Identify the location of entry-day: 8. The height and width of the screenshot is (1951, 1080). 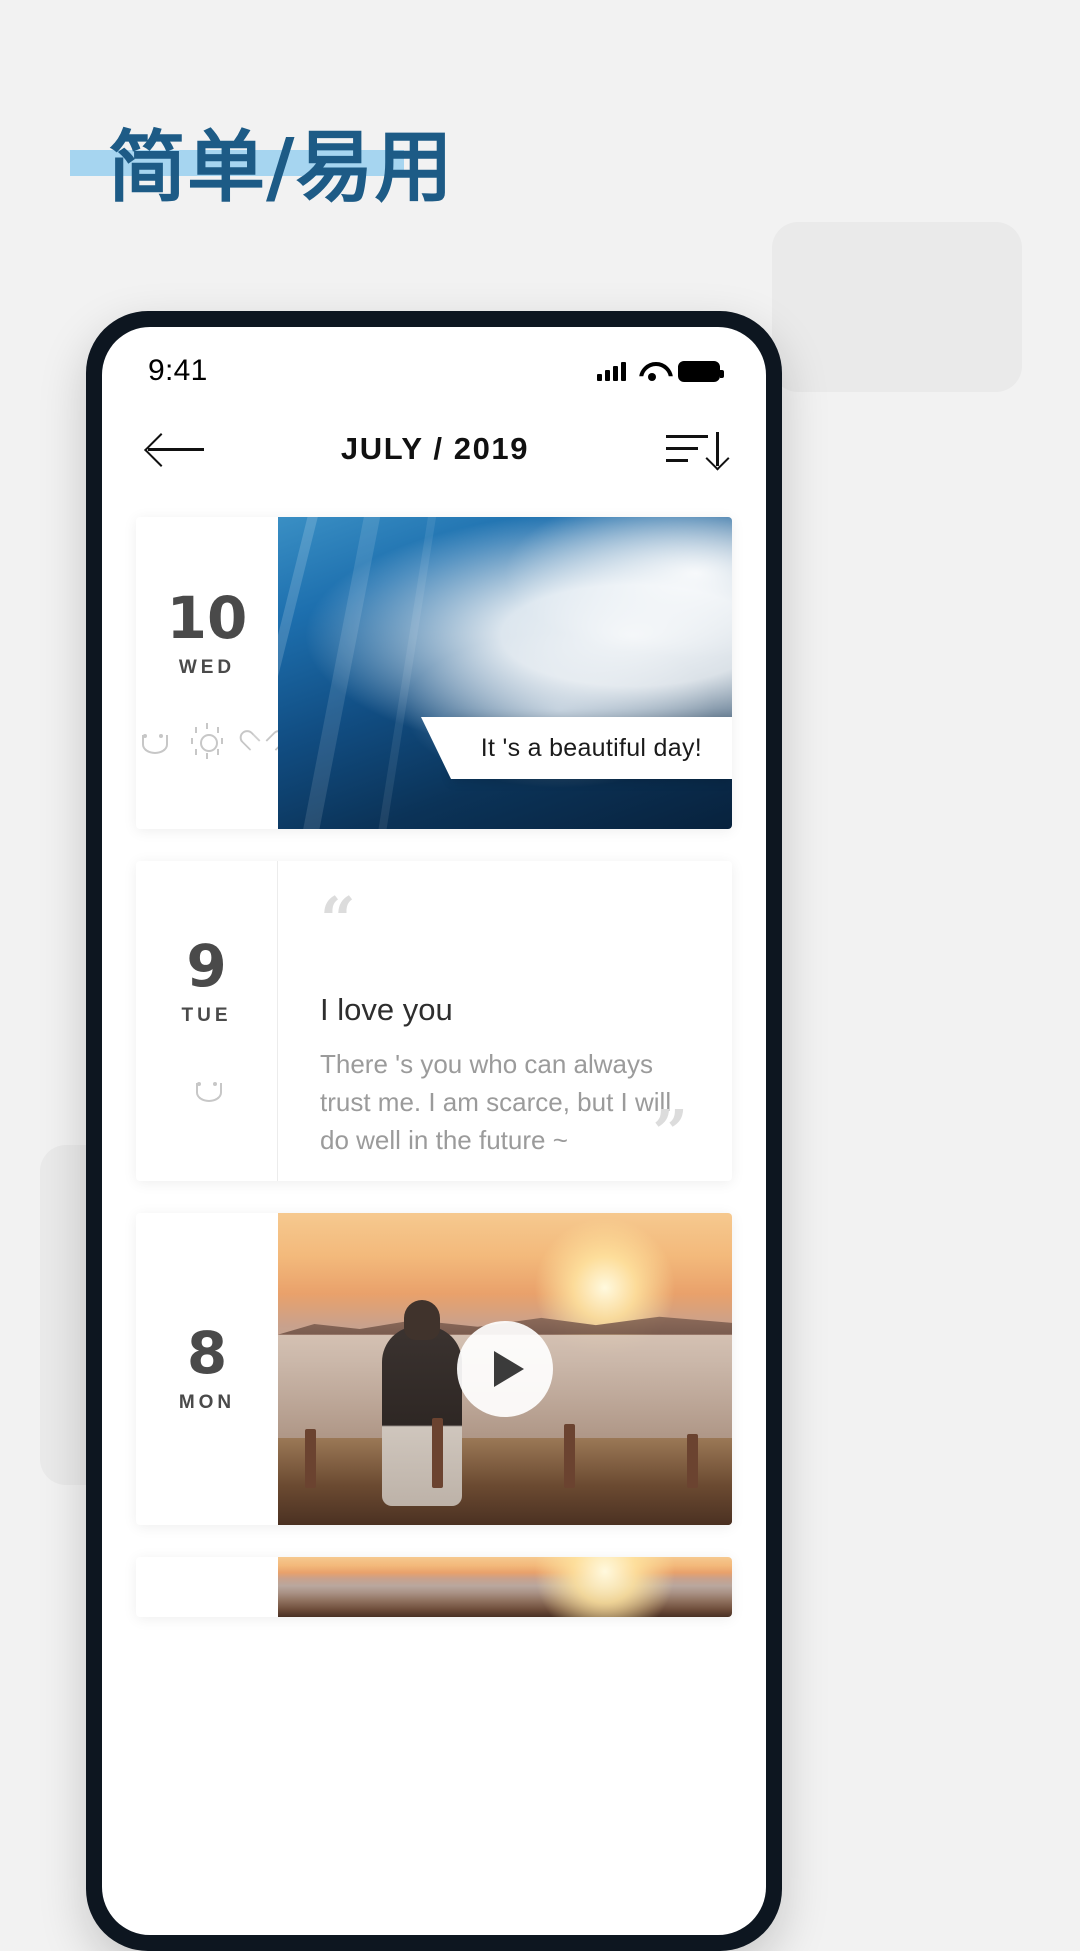
(207, 1353).